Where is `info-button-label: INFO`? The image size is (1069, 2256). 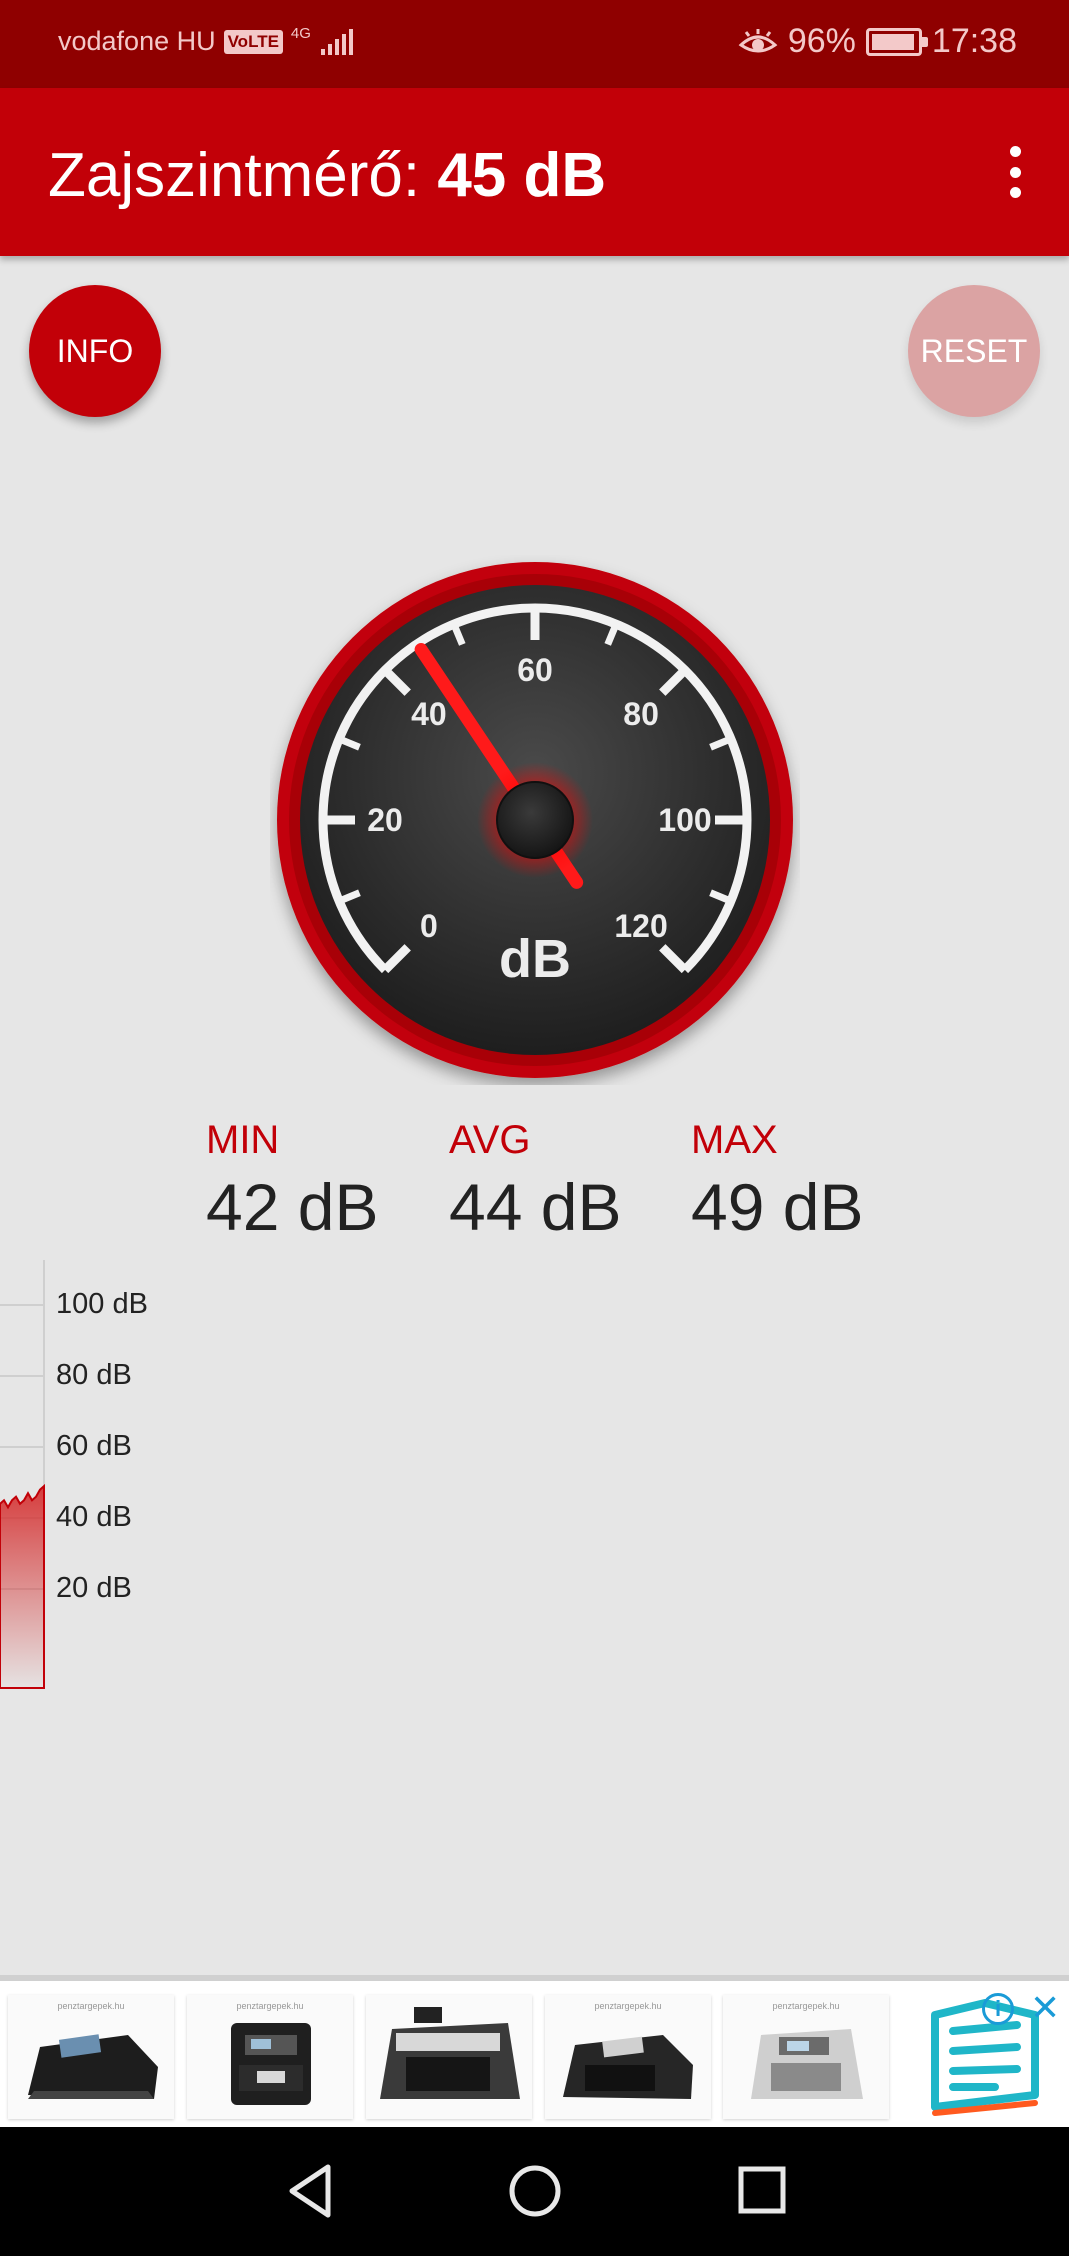 info-button-label: INFO is located at coordinates (95, 350).